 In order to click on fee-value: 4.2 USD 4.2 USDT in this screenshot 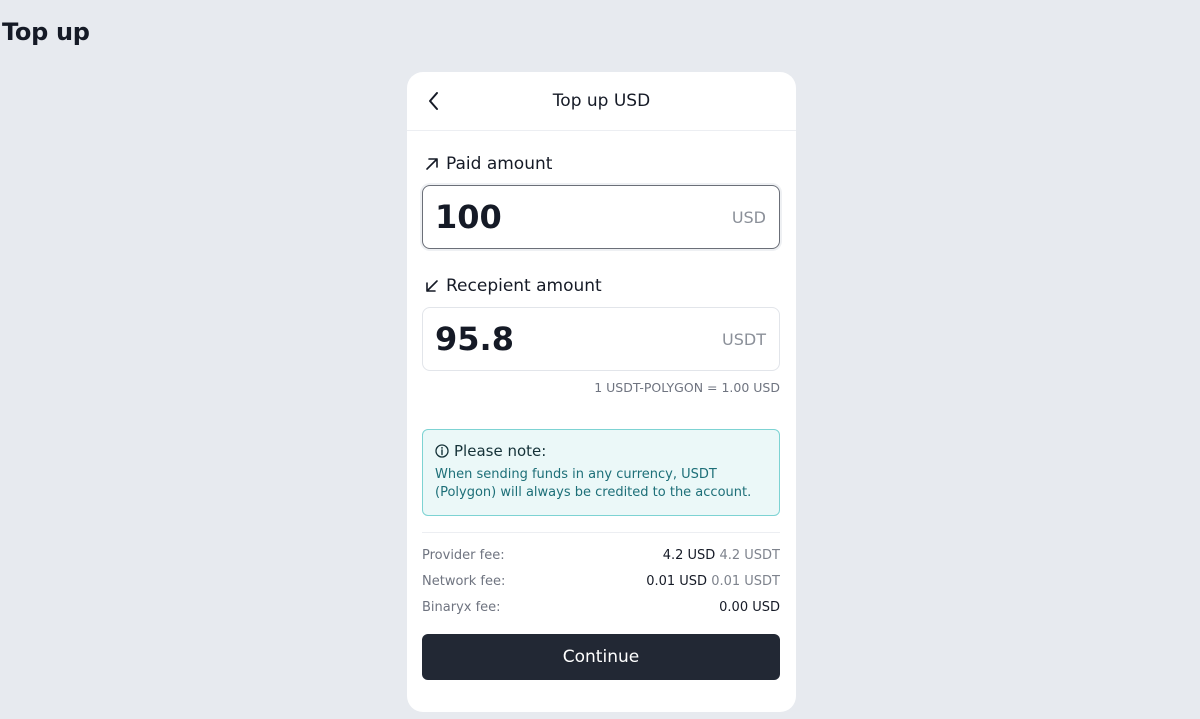, I will do `click(721, 561)`.